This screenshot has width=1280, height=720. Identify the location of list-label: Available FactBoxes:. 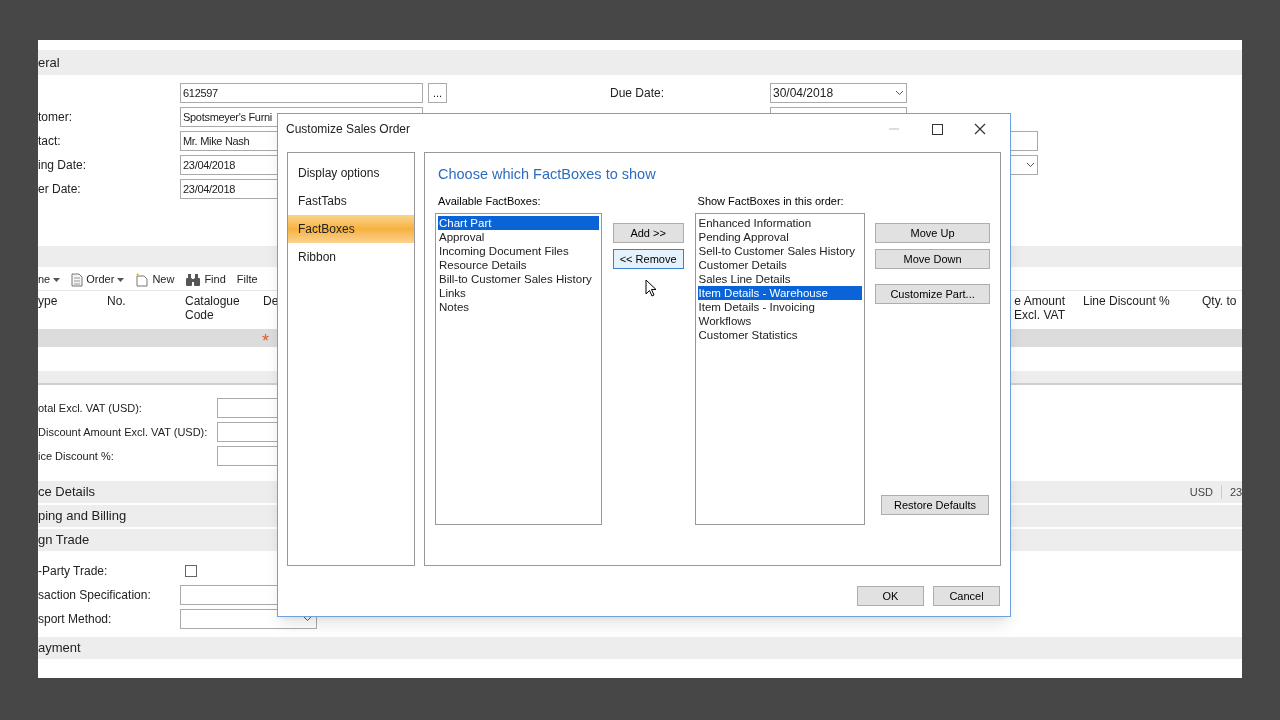
(489, 200).